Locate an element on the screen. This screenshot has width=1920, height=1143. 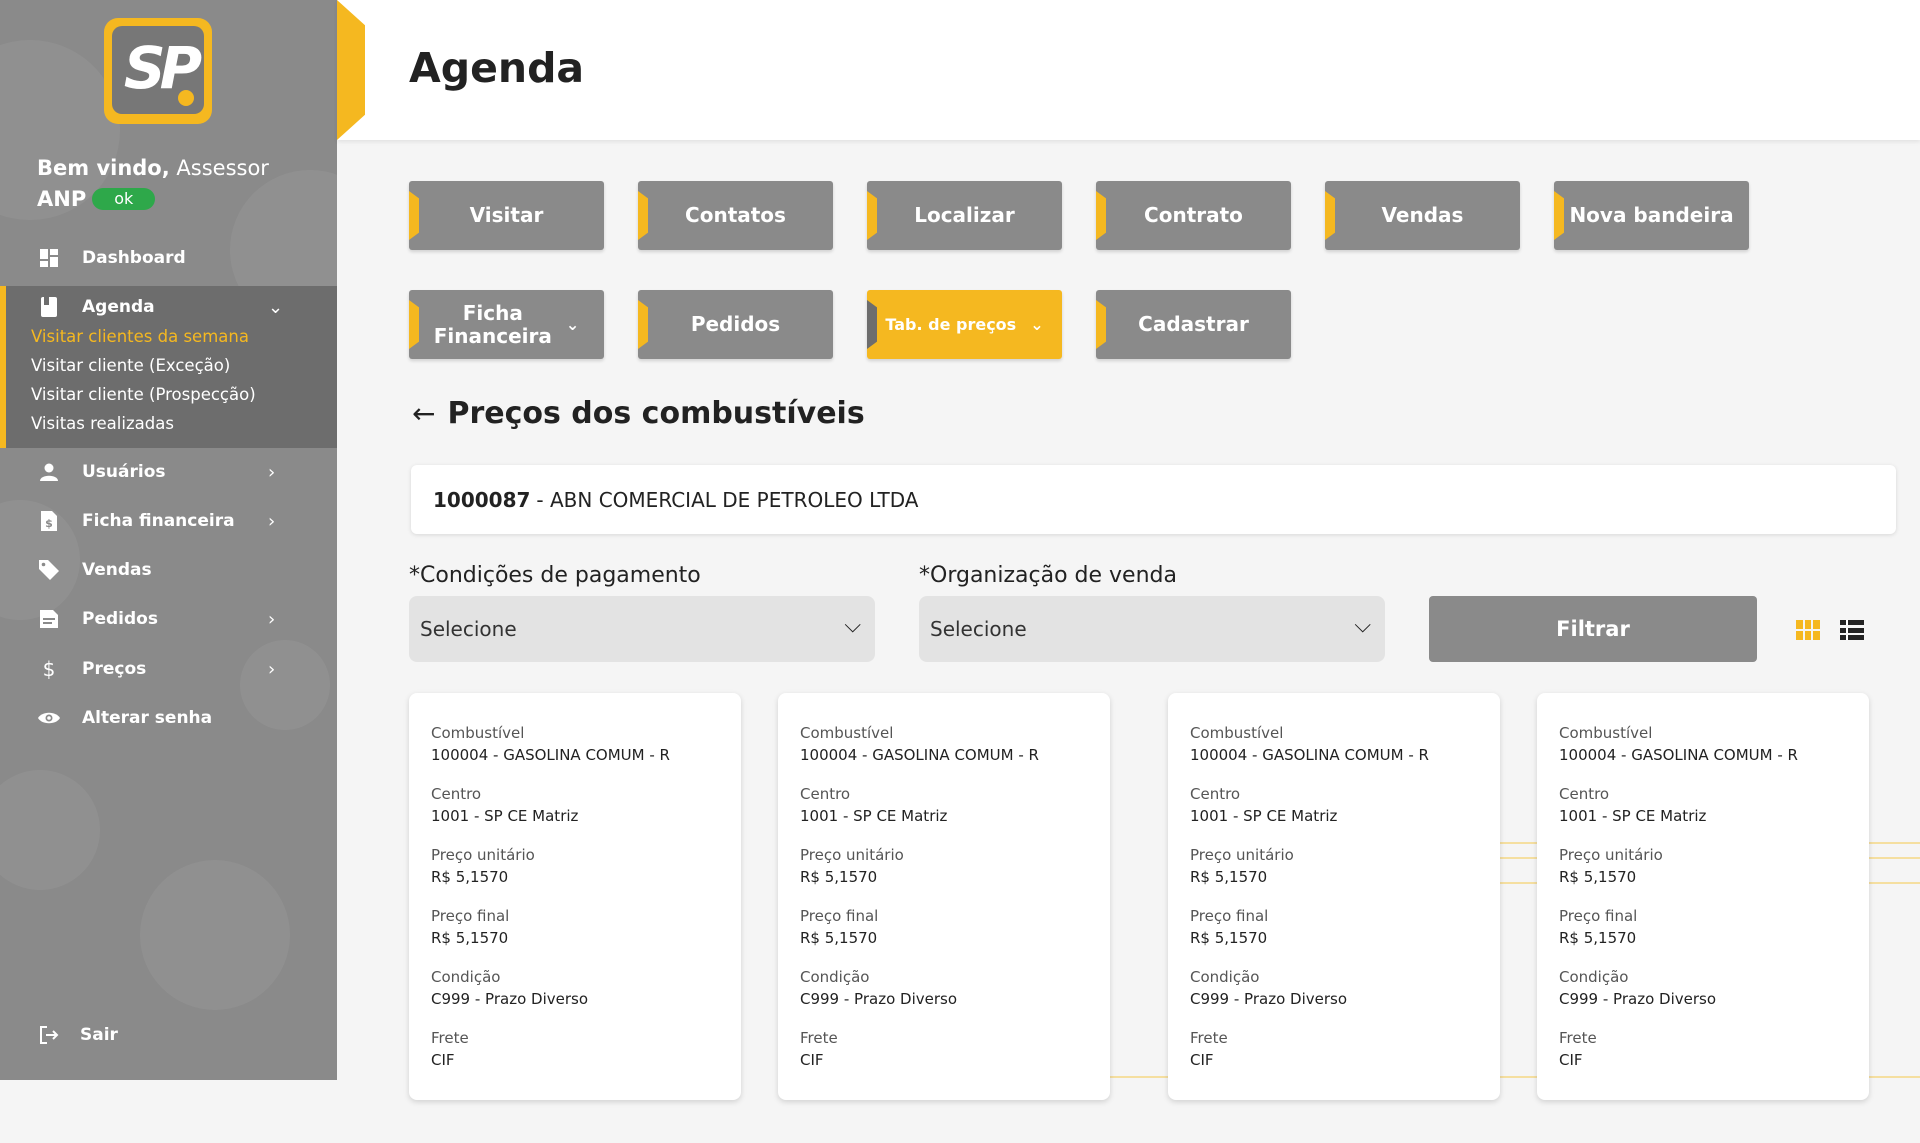
ficha-financeira-button: Ficha Financeira ⌄ is located at coordinates (506, 324).